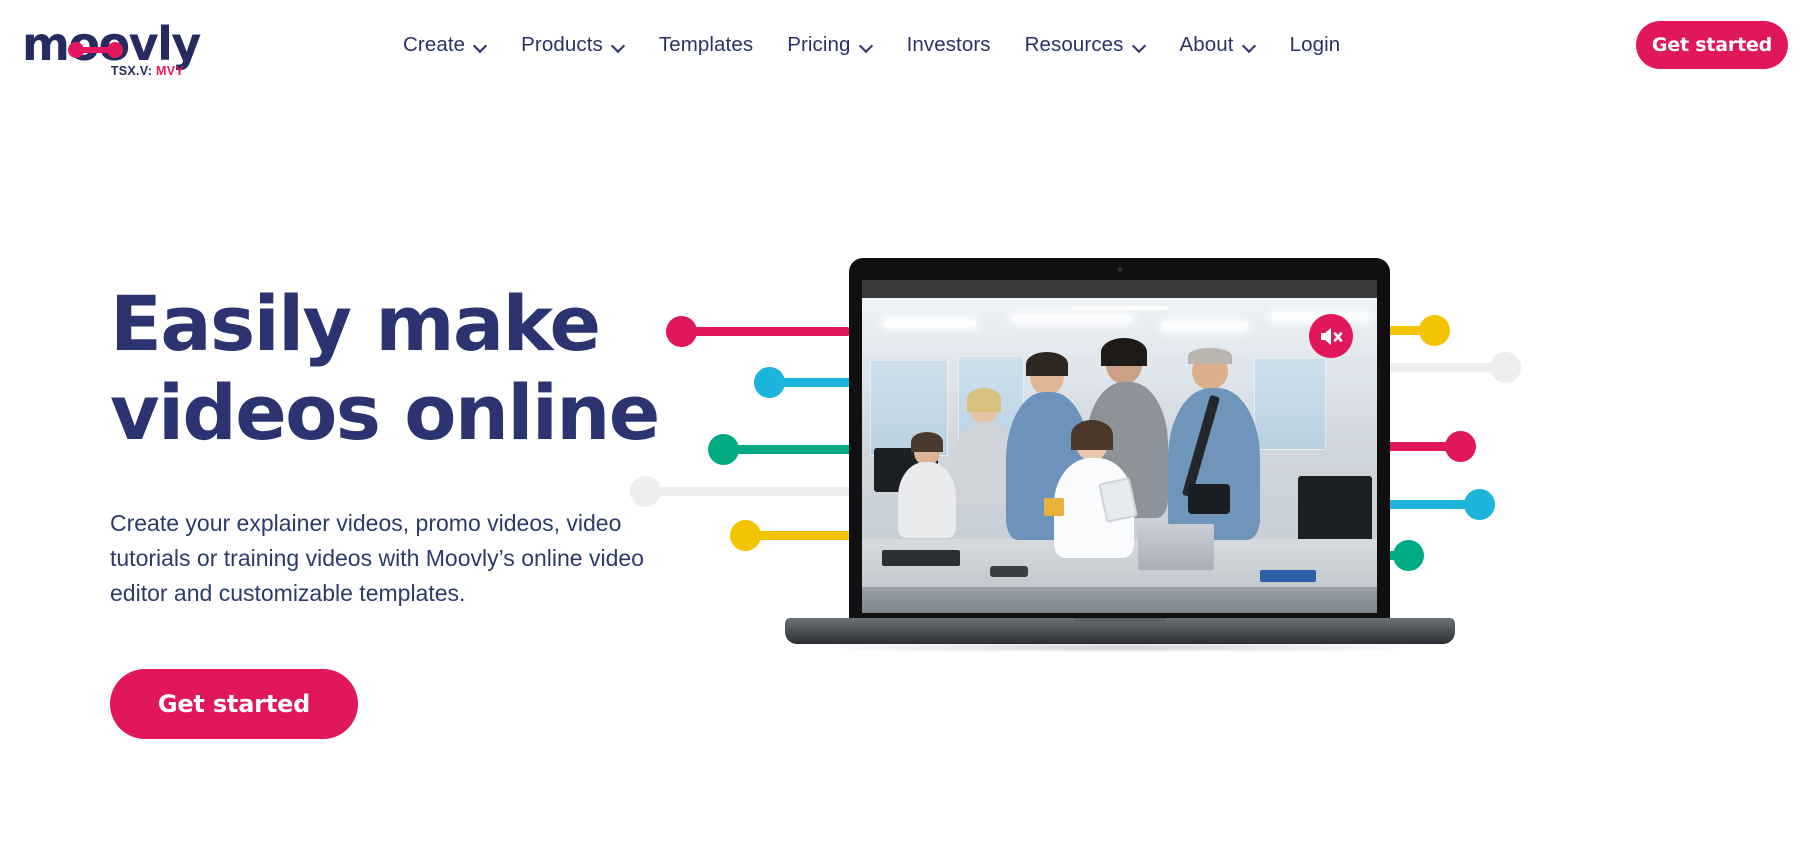  I want to click on laptop-base, so click(1120, 631).